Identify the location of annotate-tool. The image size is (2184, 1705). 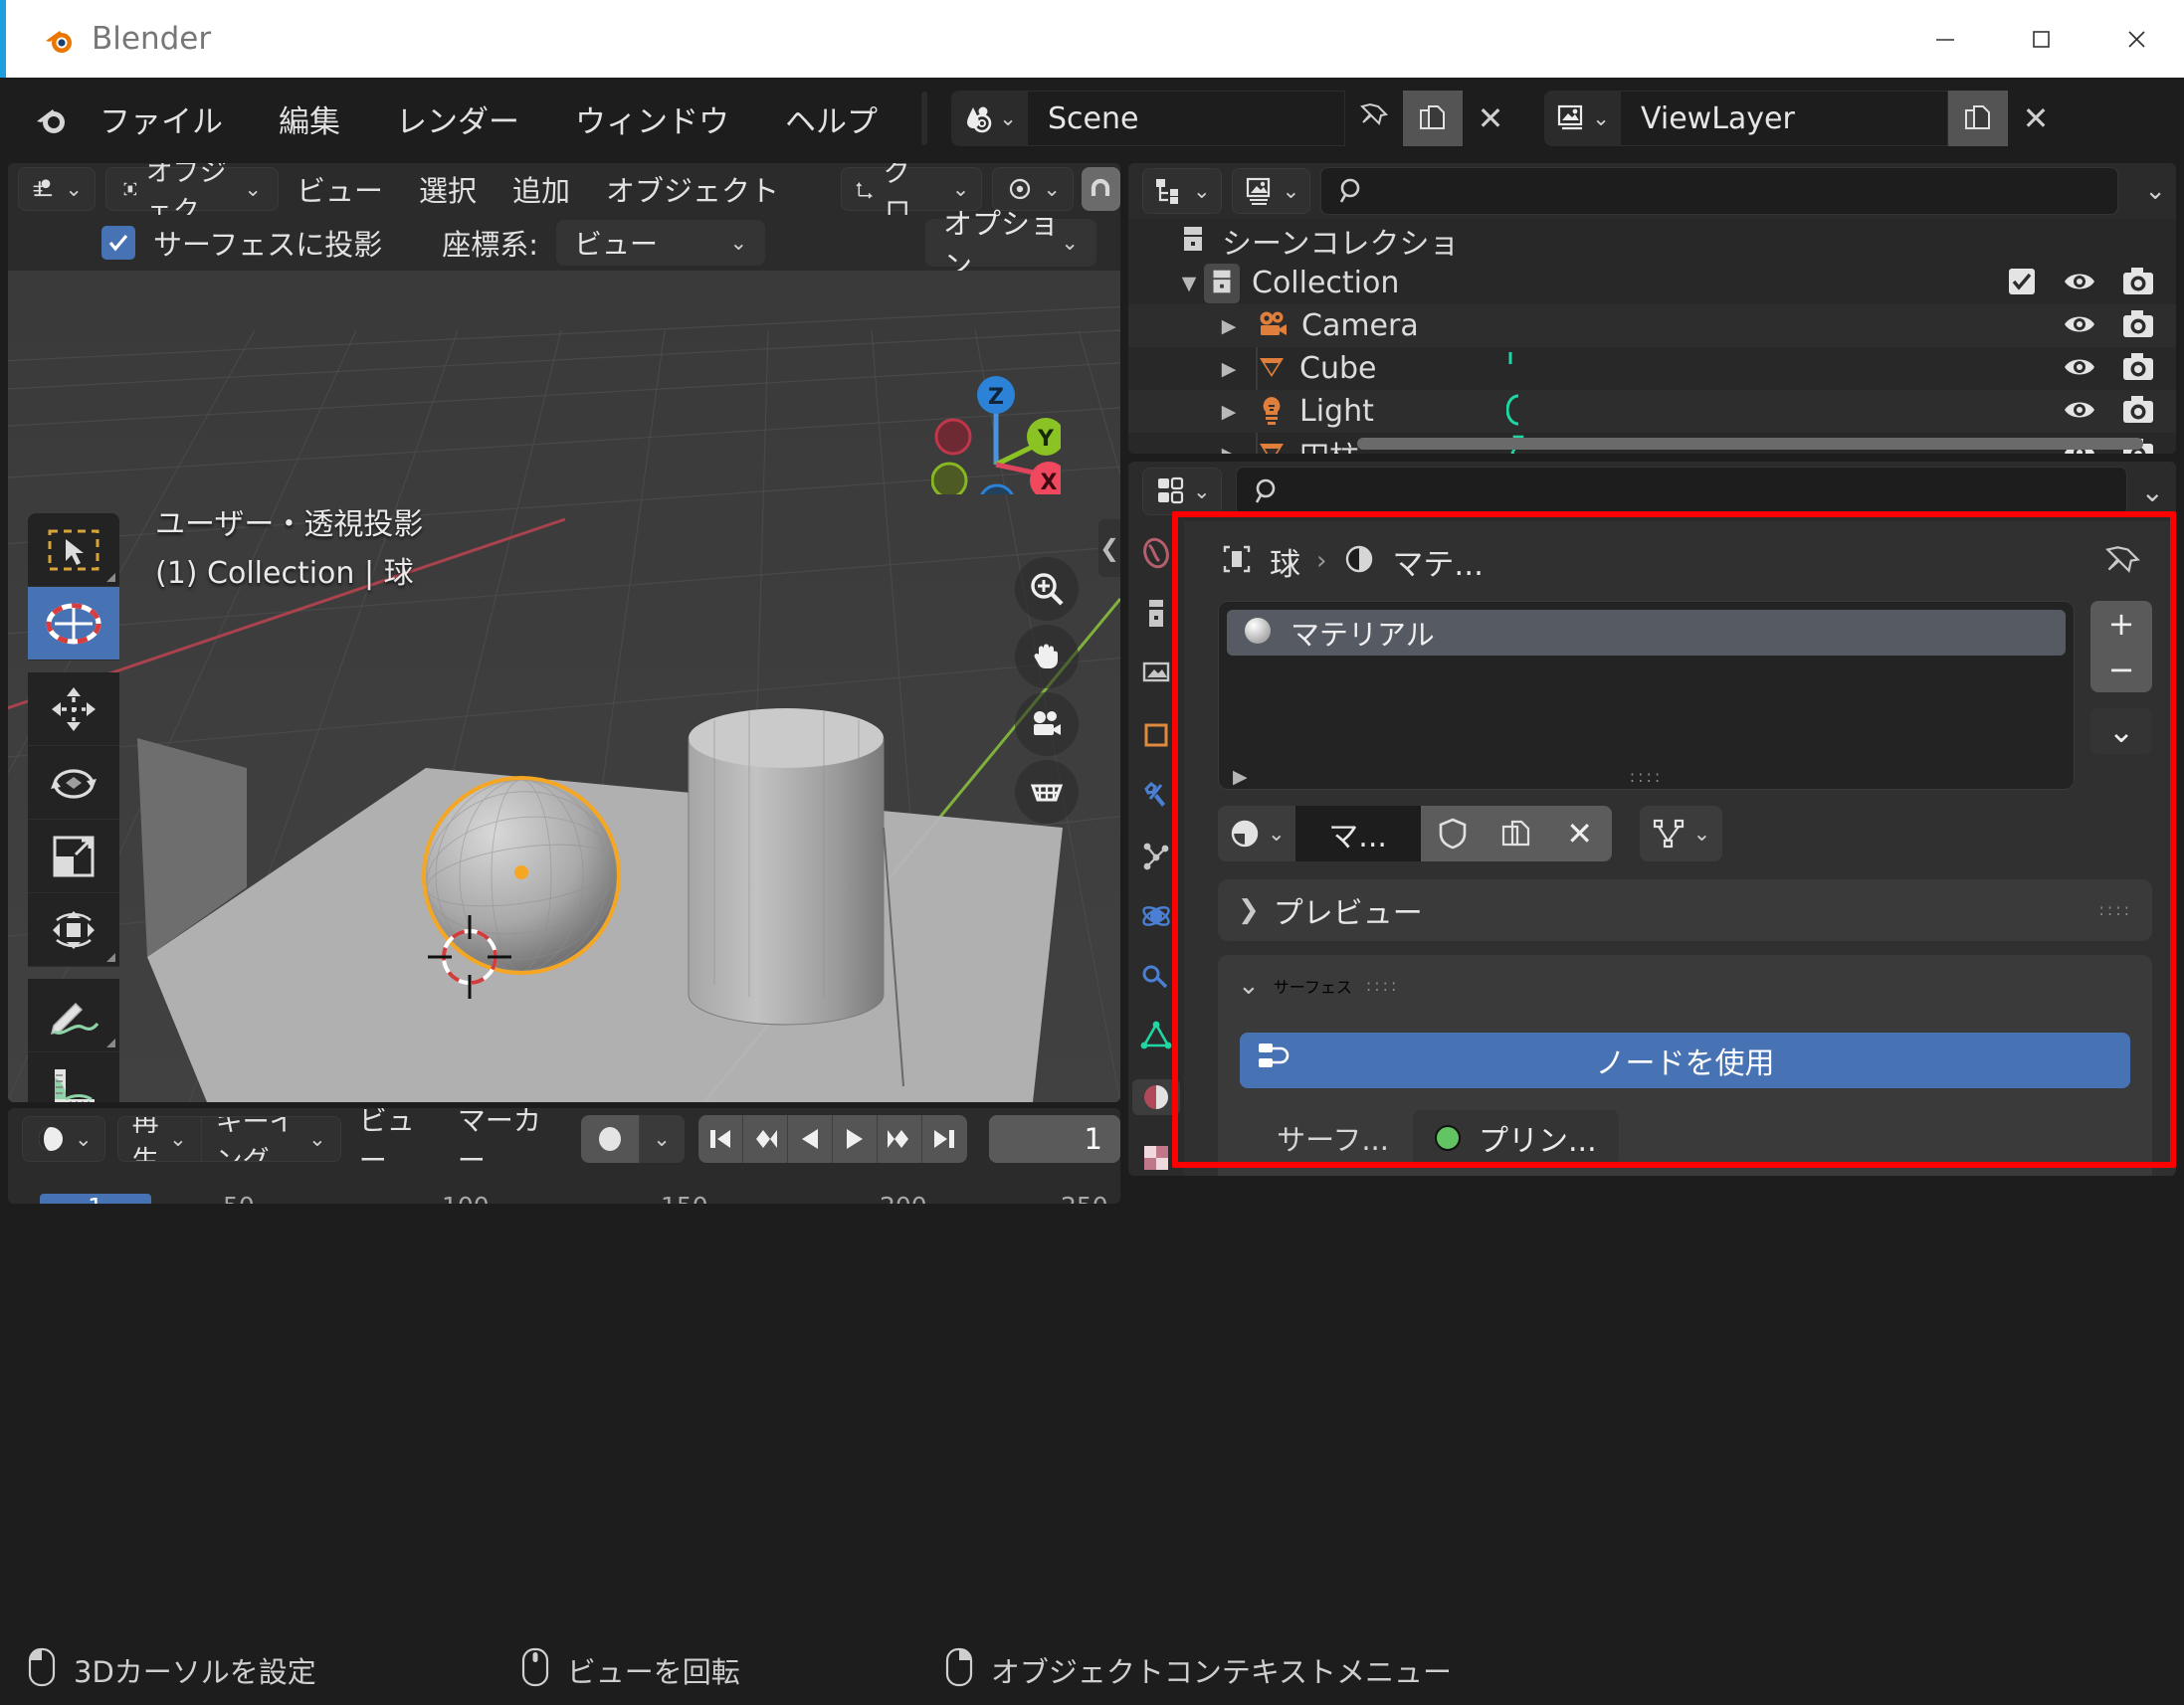
(73, 1016).